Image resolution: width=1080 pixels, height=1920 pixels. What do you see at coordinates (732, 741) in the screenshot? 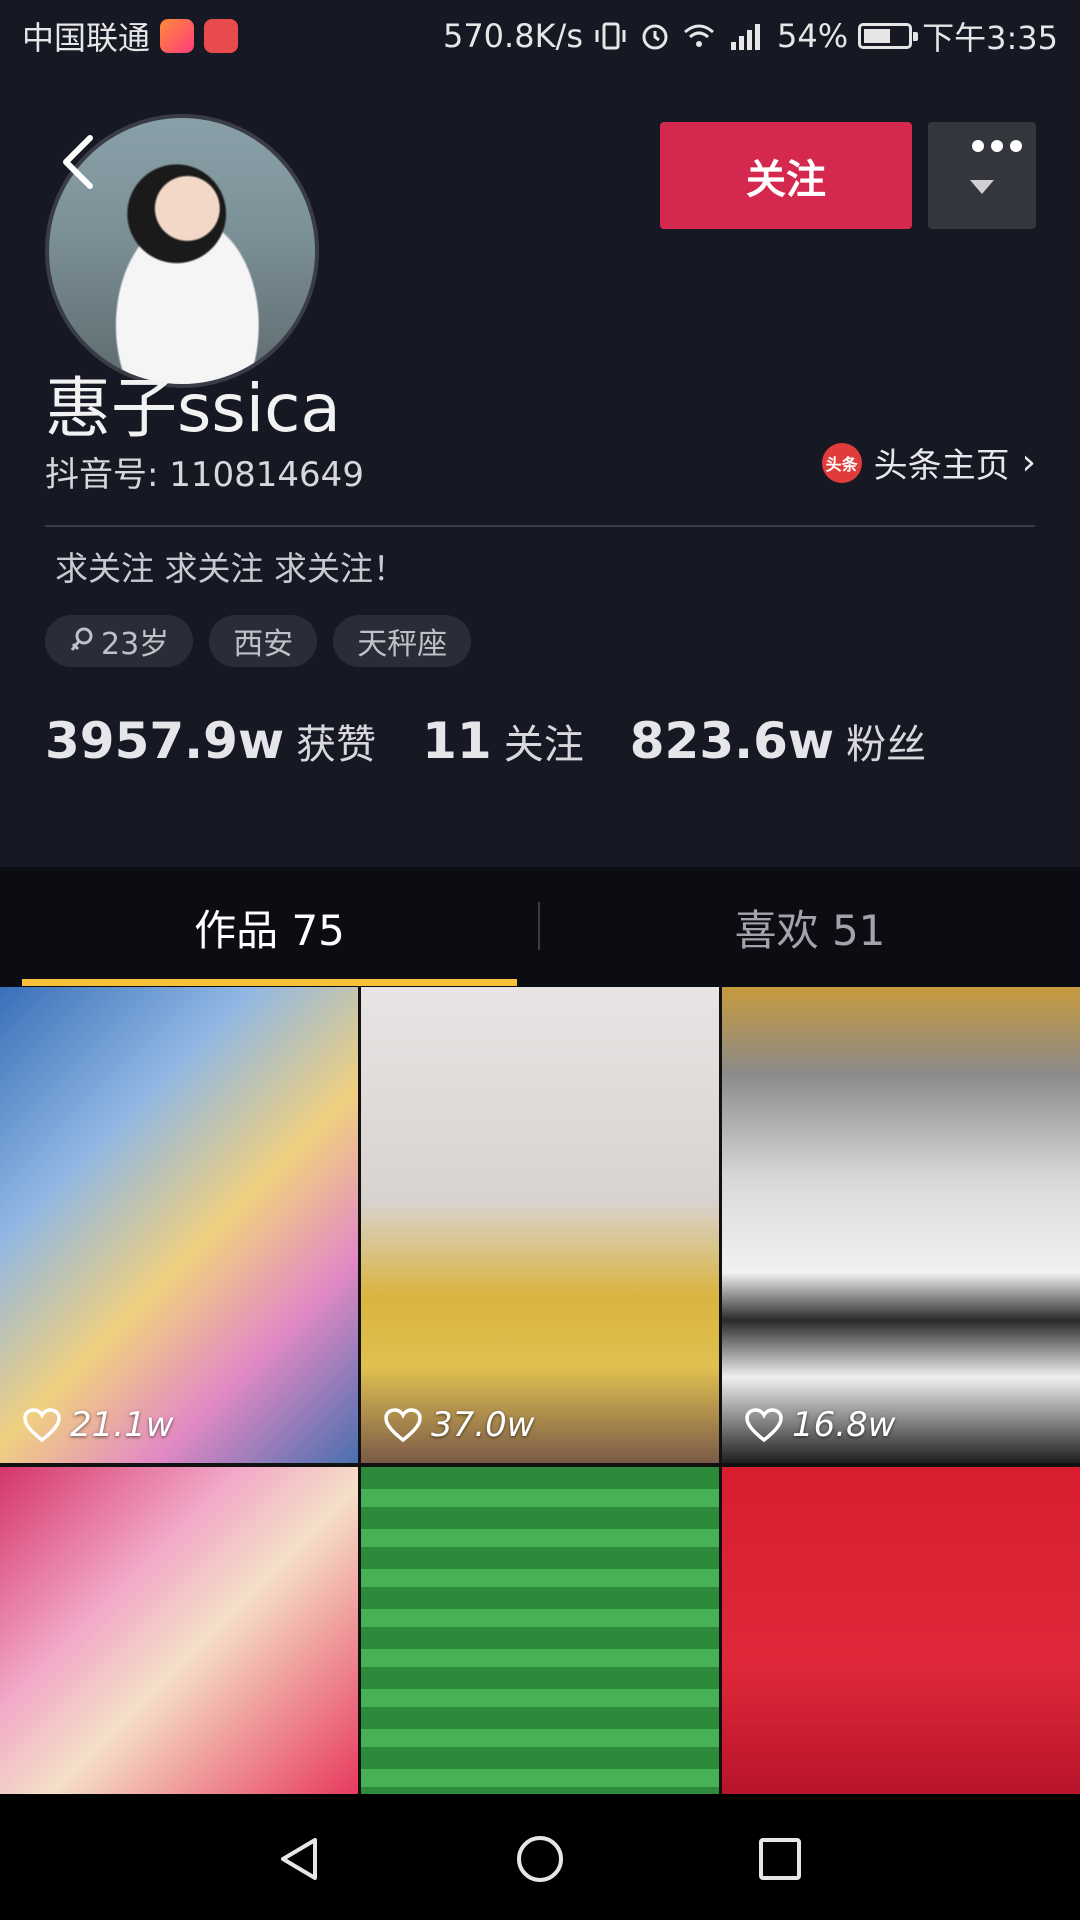
I see `stat-value: 823.6w` at bounding box center [732, 741].